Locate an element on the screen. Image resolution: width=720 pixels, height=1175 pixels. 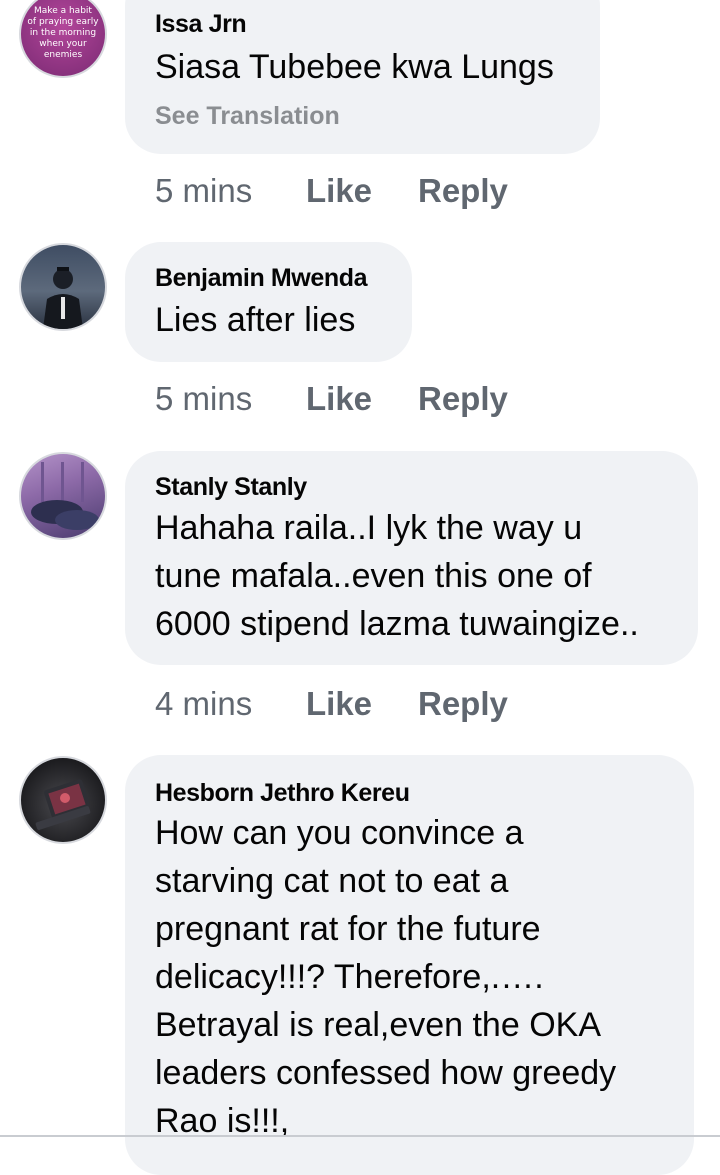
comment-text-line: starving cat not to eat a is located at coordinates (332, 881).